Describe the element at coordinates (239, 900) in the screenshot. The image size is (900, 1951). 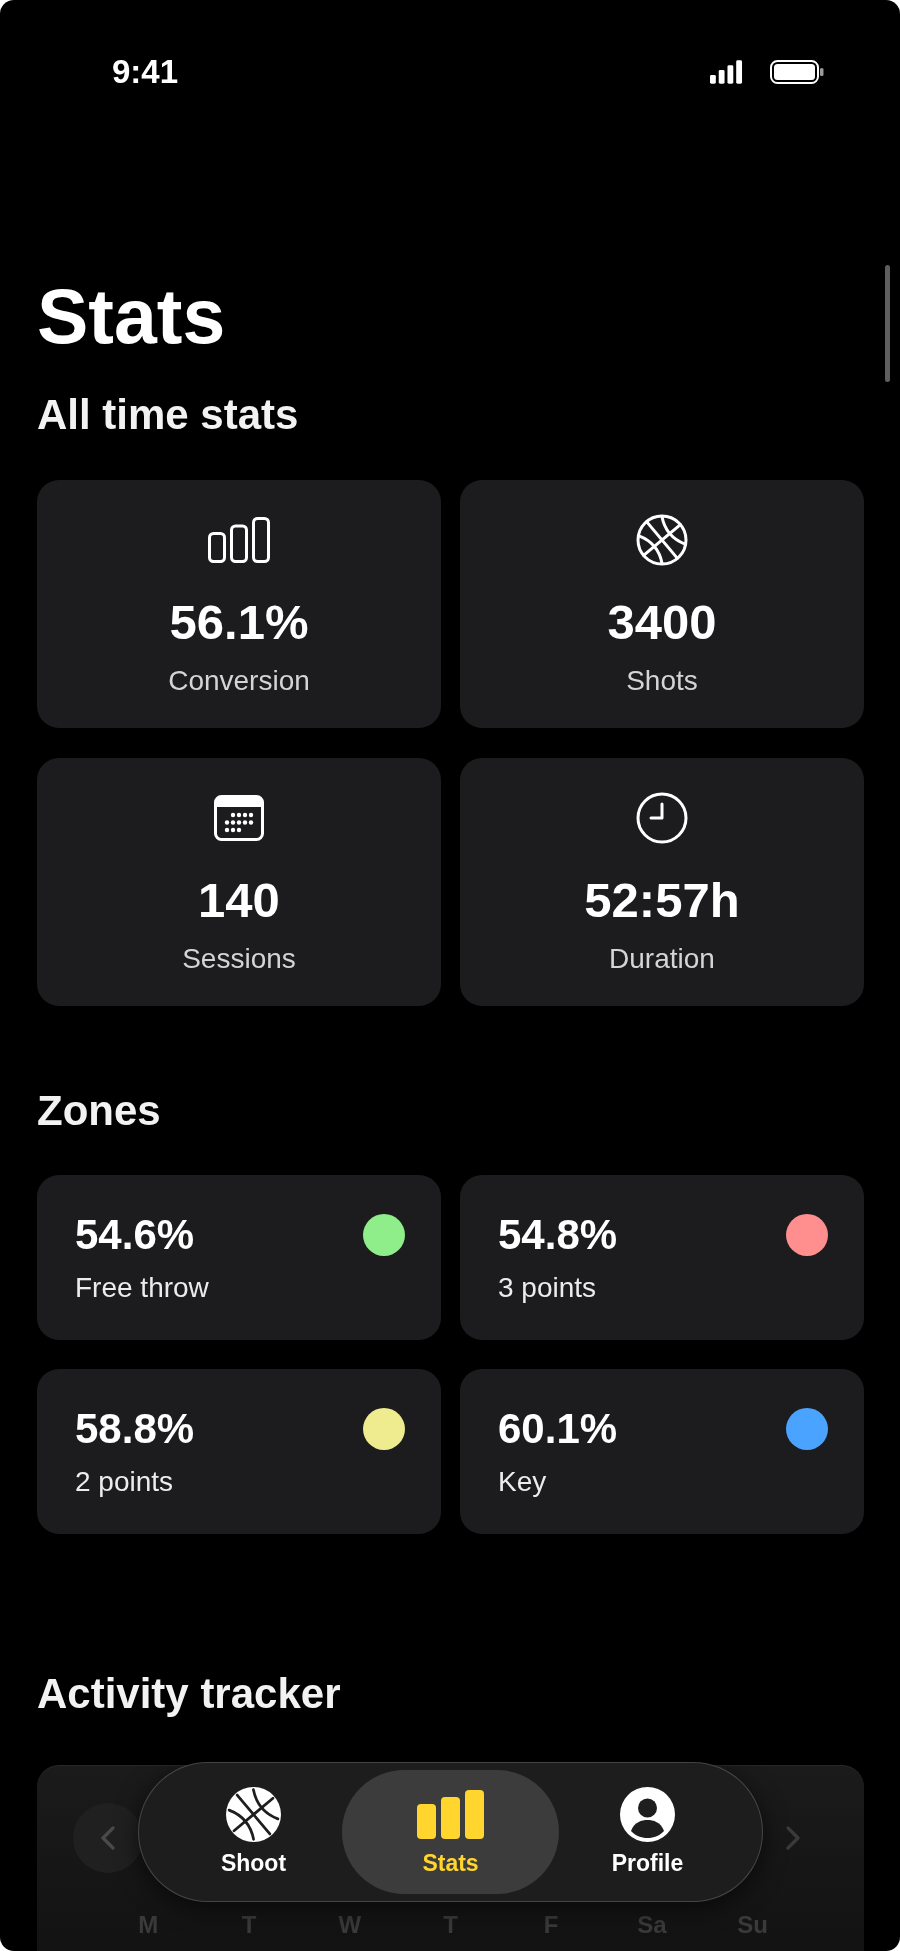
I see `stat-value: 140` at that location.